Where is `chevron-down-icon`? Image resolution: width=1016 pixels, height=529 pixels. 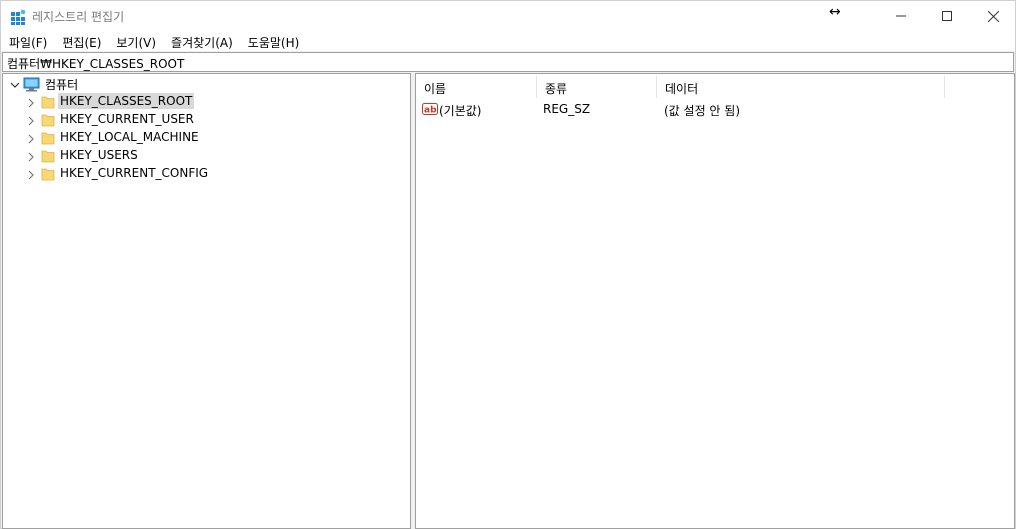 chevron-down-icon is located at coordinates (15, 85).